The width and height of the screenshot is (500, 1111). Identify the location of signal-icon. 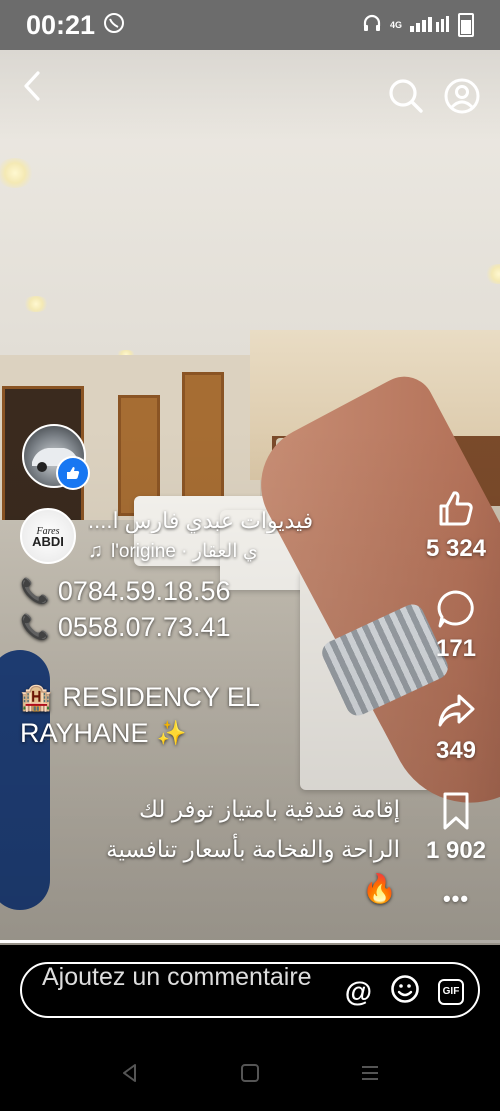
(430, 25).